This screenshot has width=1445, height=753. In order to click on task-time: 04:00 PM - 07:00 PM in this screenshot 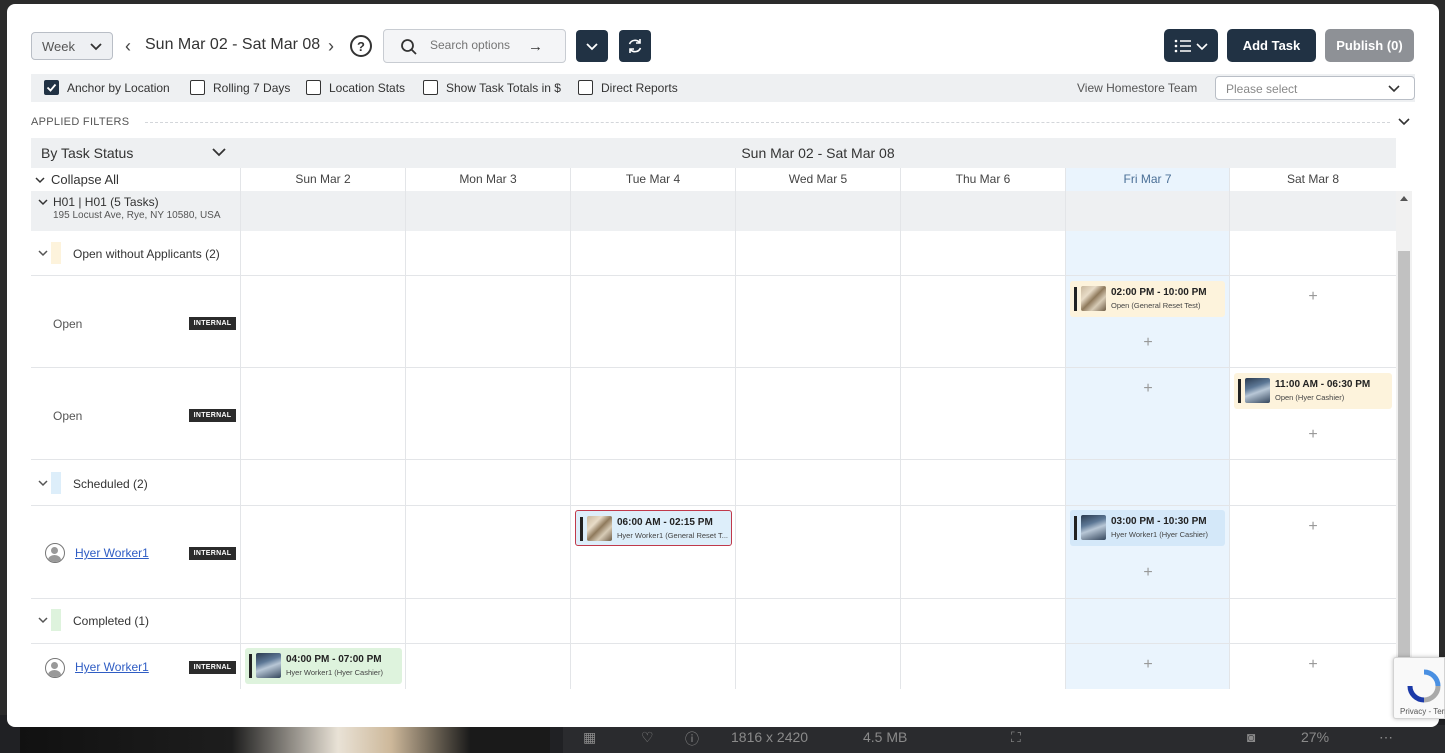, I will do `click(334, 659)`.